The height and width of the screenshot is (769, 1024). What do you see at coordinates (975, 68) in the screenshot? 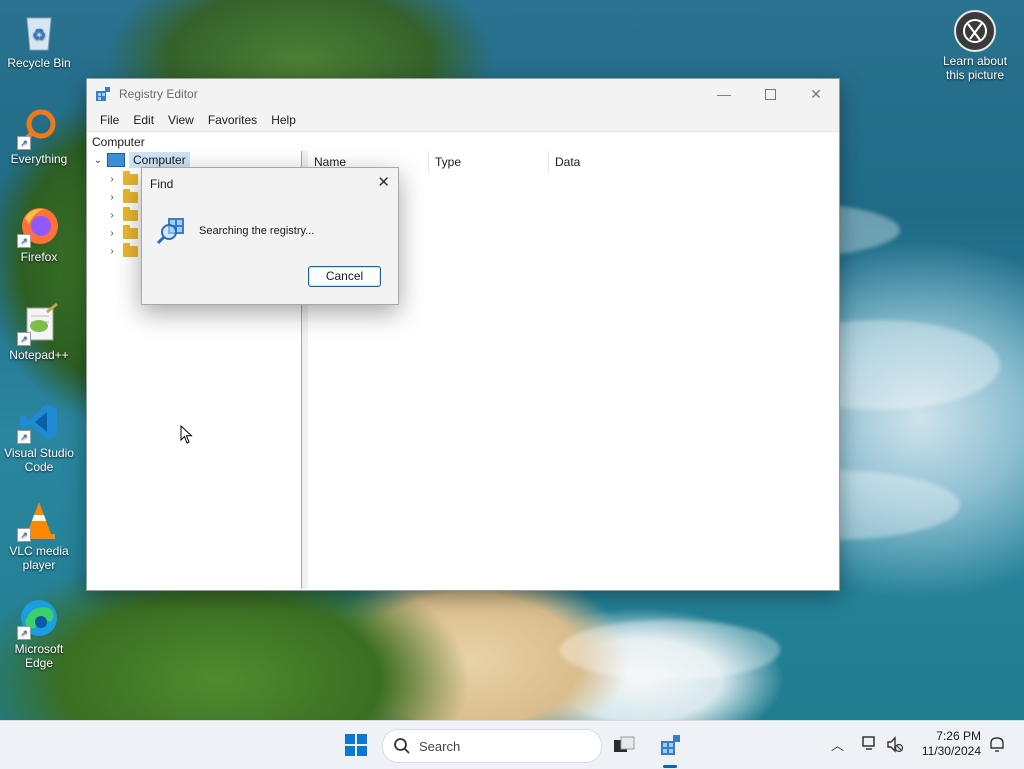
I see `learn-about-label: Learn about this picture` at bounding box center [975, 68].